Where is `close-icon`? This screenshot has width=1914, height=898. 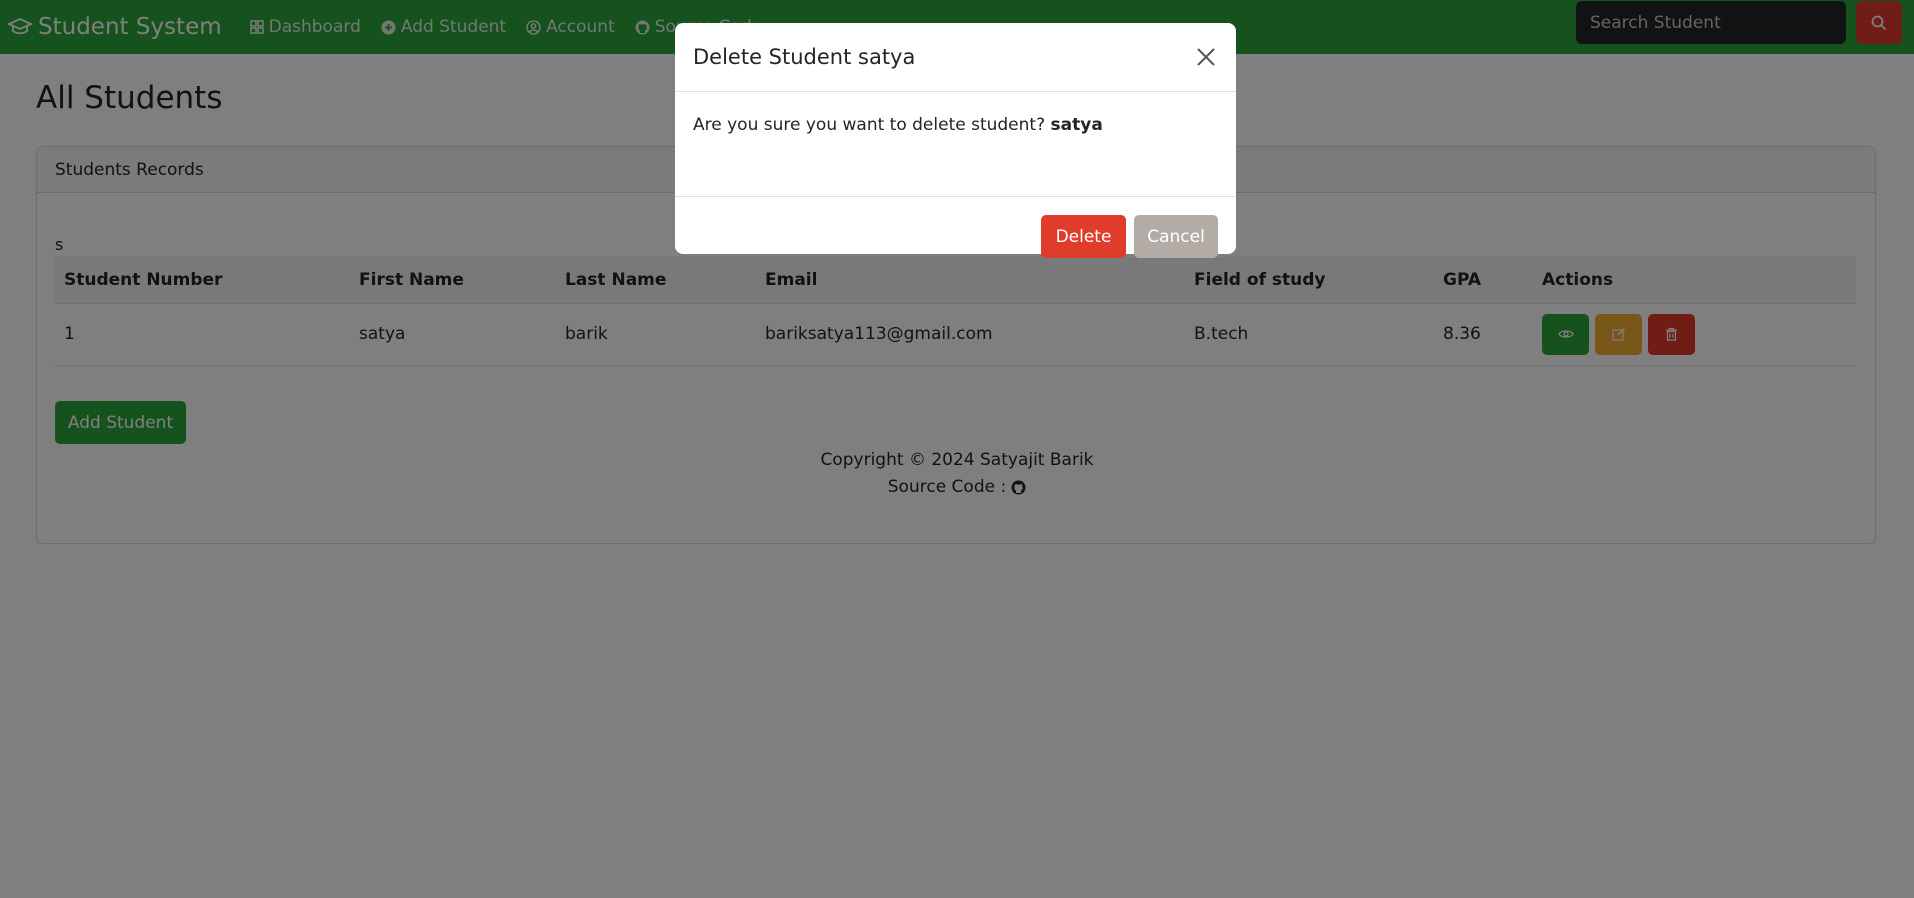 close-icon is located at coordinates (1206, 57).